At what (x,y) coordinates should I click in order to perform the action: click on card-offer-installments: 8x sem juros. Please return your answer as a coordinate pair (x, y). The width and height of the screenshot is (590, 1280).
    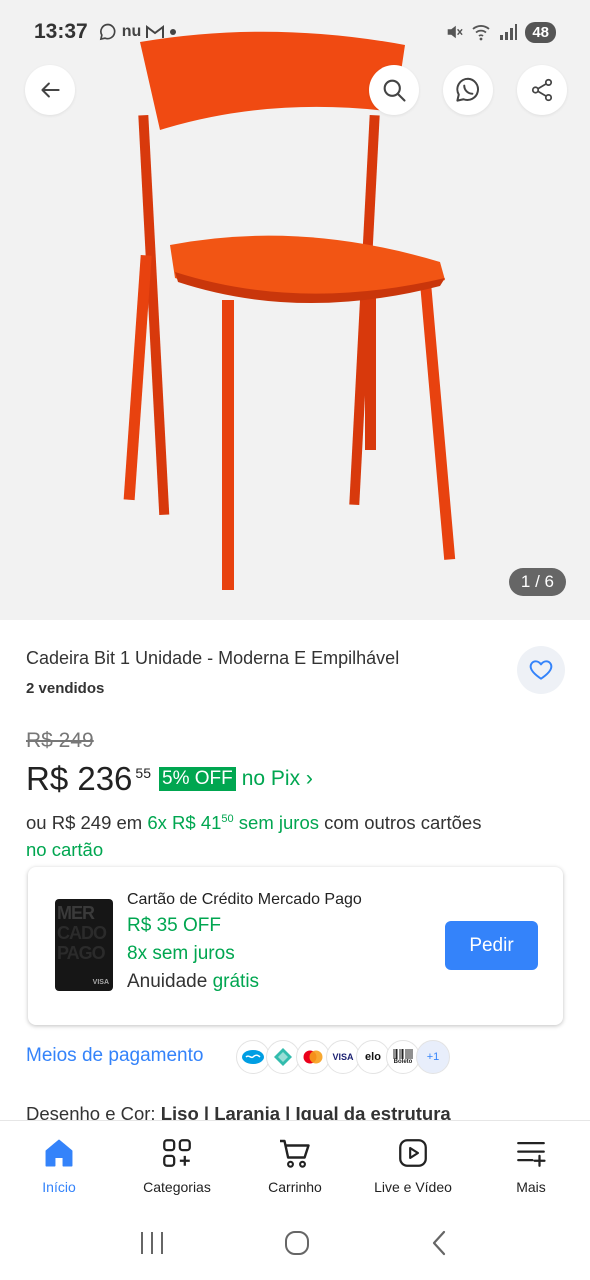
    Looking at the image, I should click on (181, 953).